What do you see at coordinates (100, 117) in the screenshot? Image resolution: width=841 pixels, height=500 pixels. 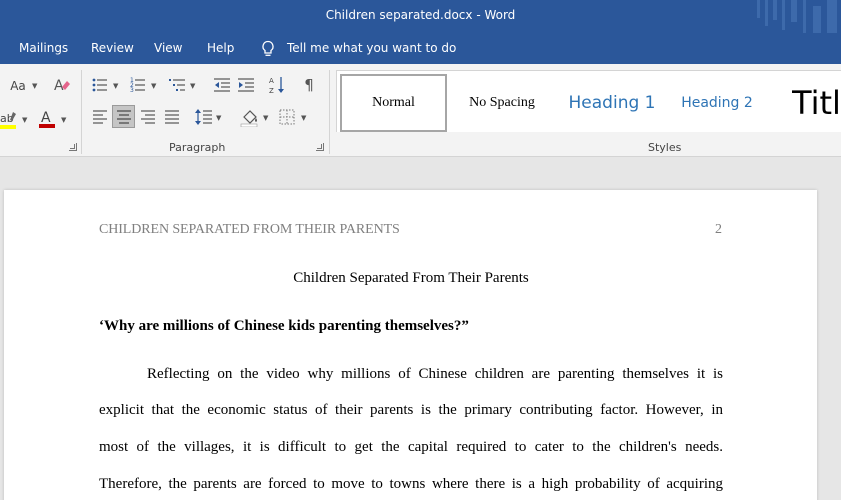 I see `align-left-icon` at bounding box center [100, 117].